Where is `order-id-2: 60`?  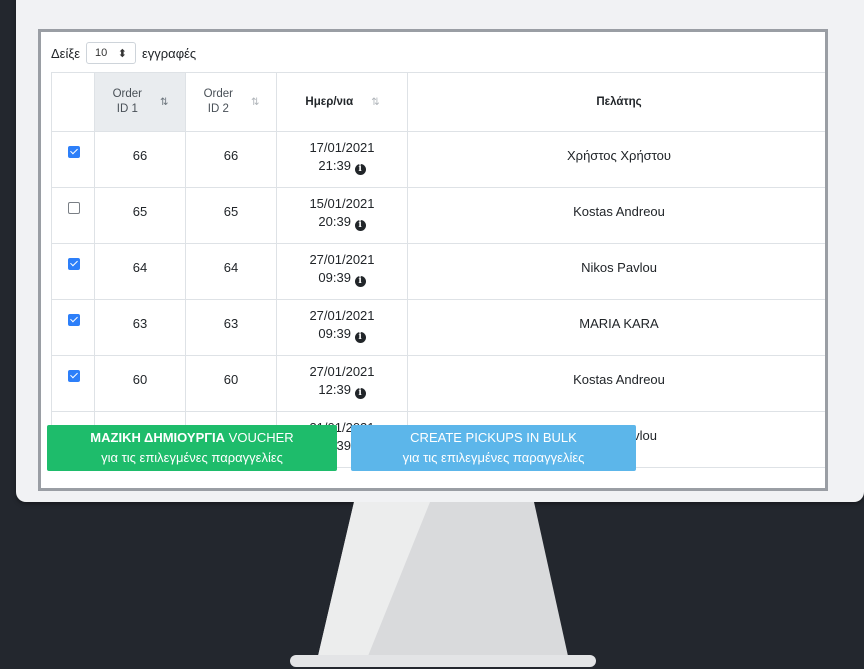
order-id-2: 60 is located at coordinates (231, 379).